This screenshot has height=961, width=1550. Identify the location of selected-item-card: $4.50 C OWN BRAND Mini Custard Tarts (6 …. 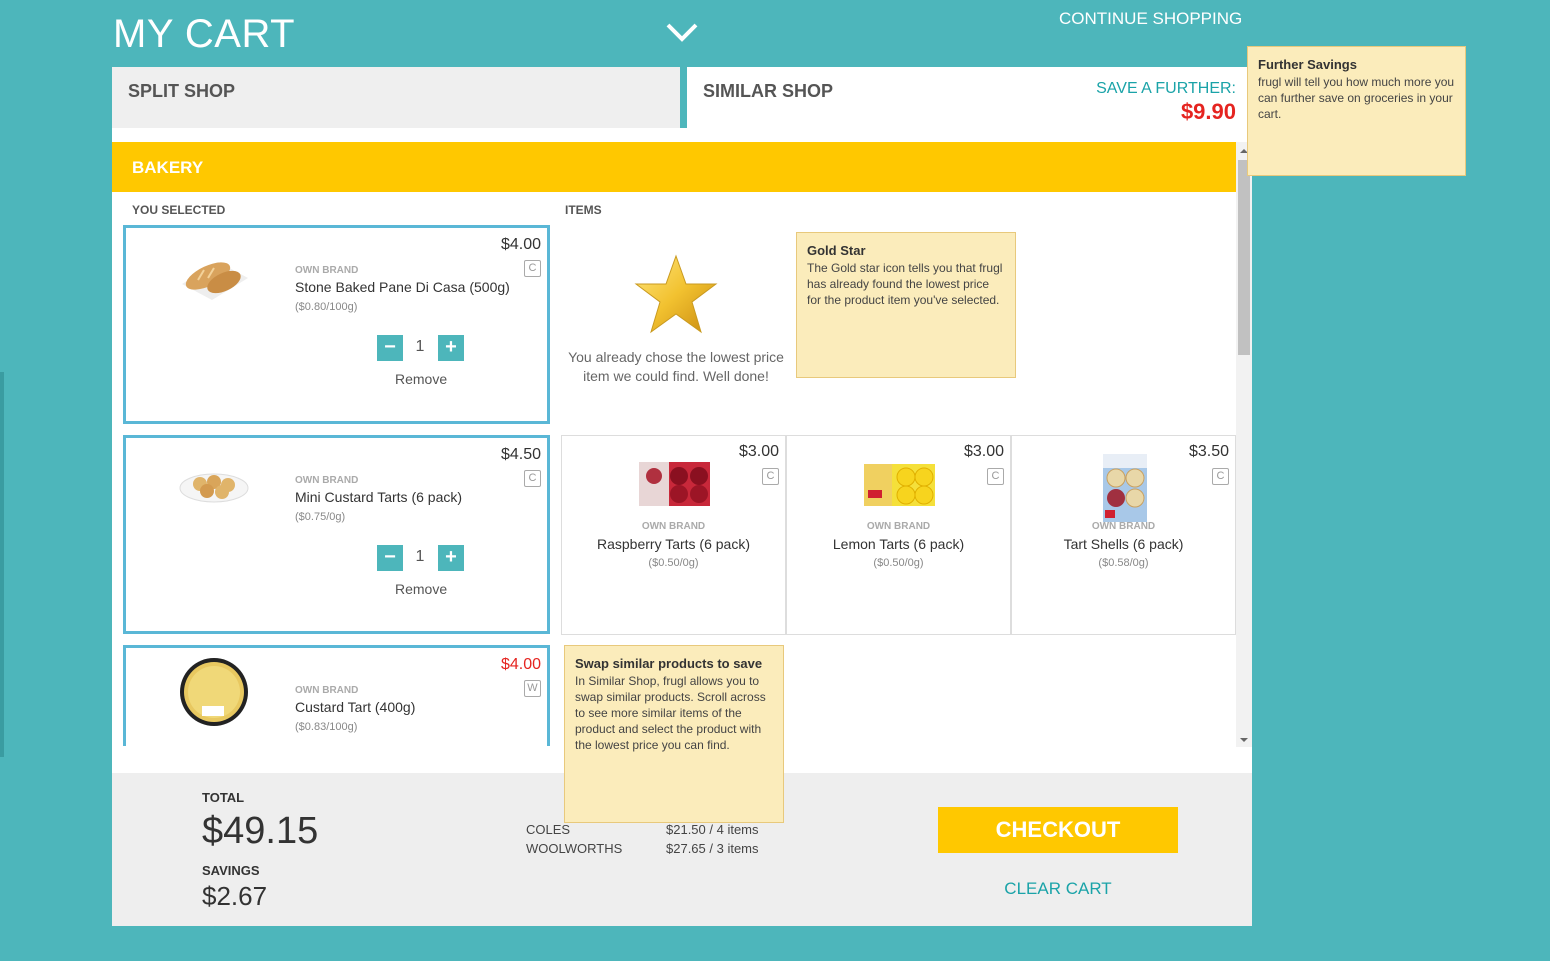
(336, 534).